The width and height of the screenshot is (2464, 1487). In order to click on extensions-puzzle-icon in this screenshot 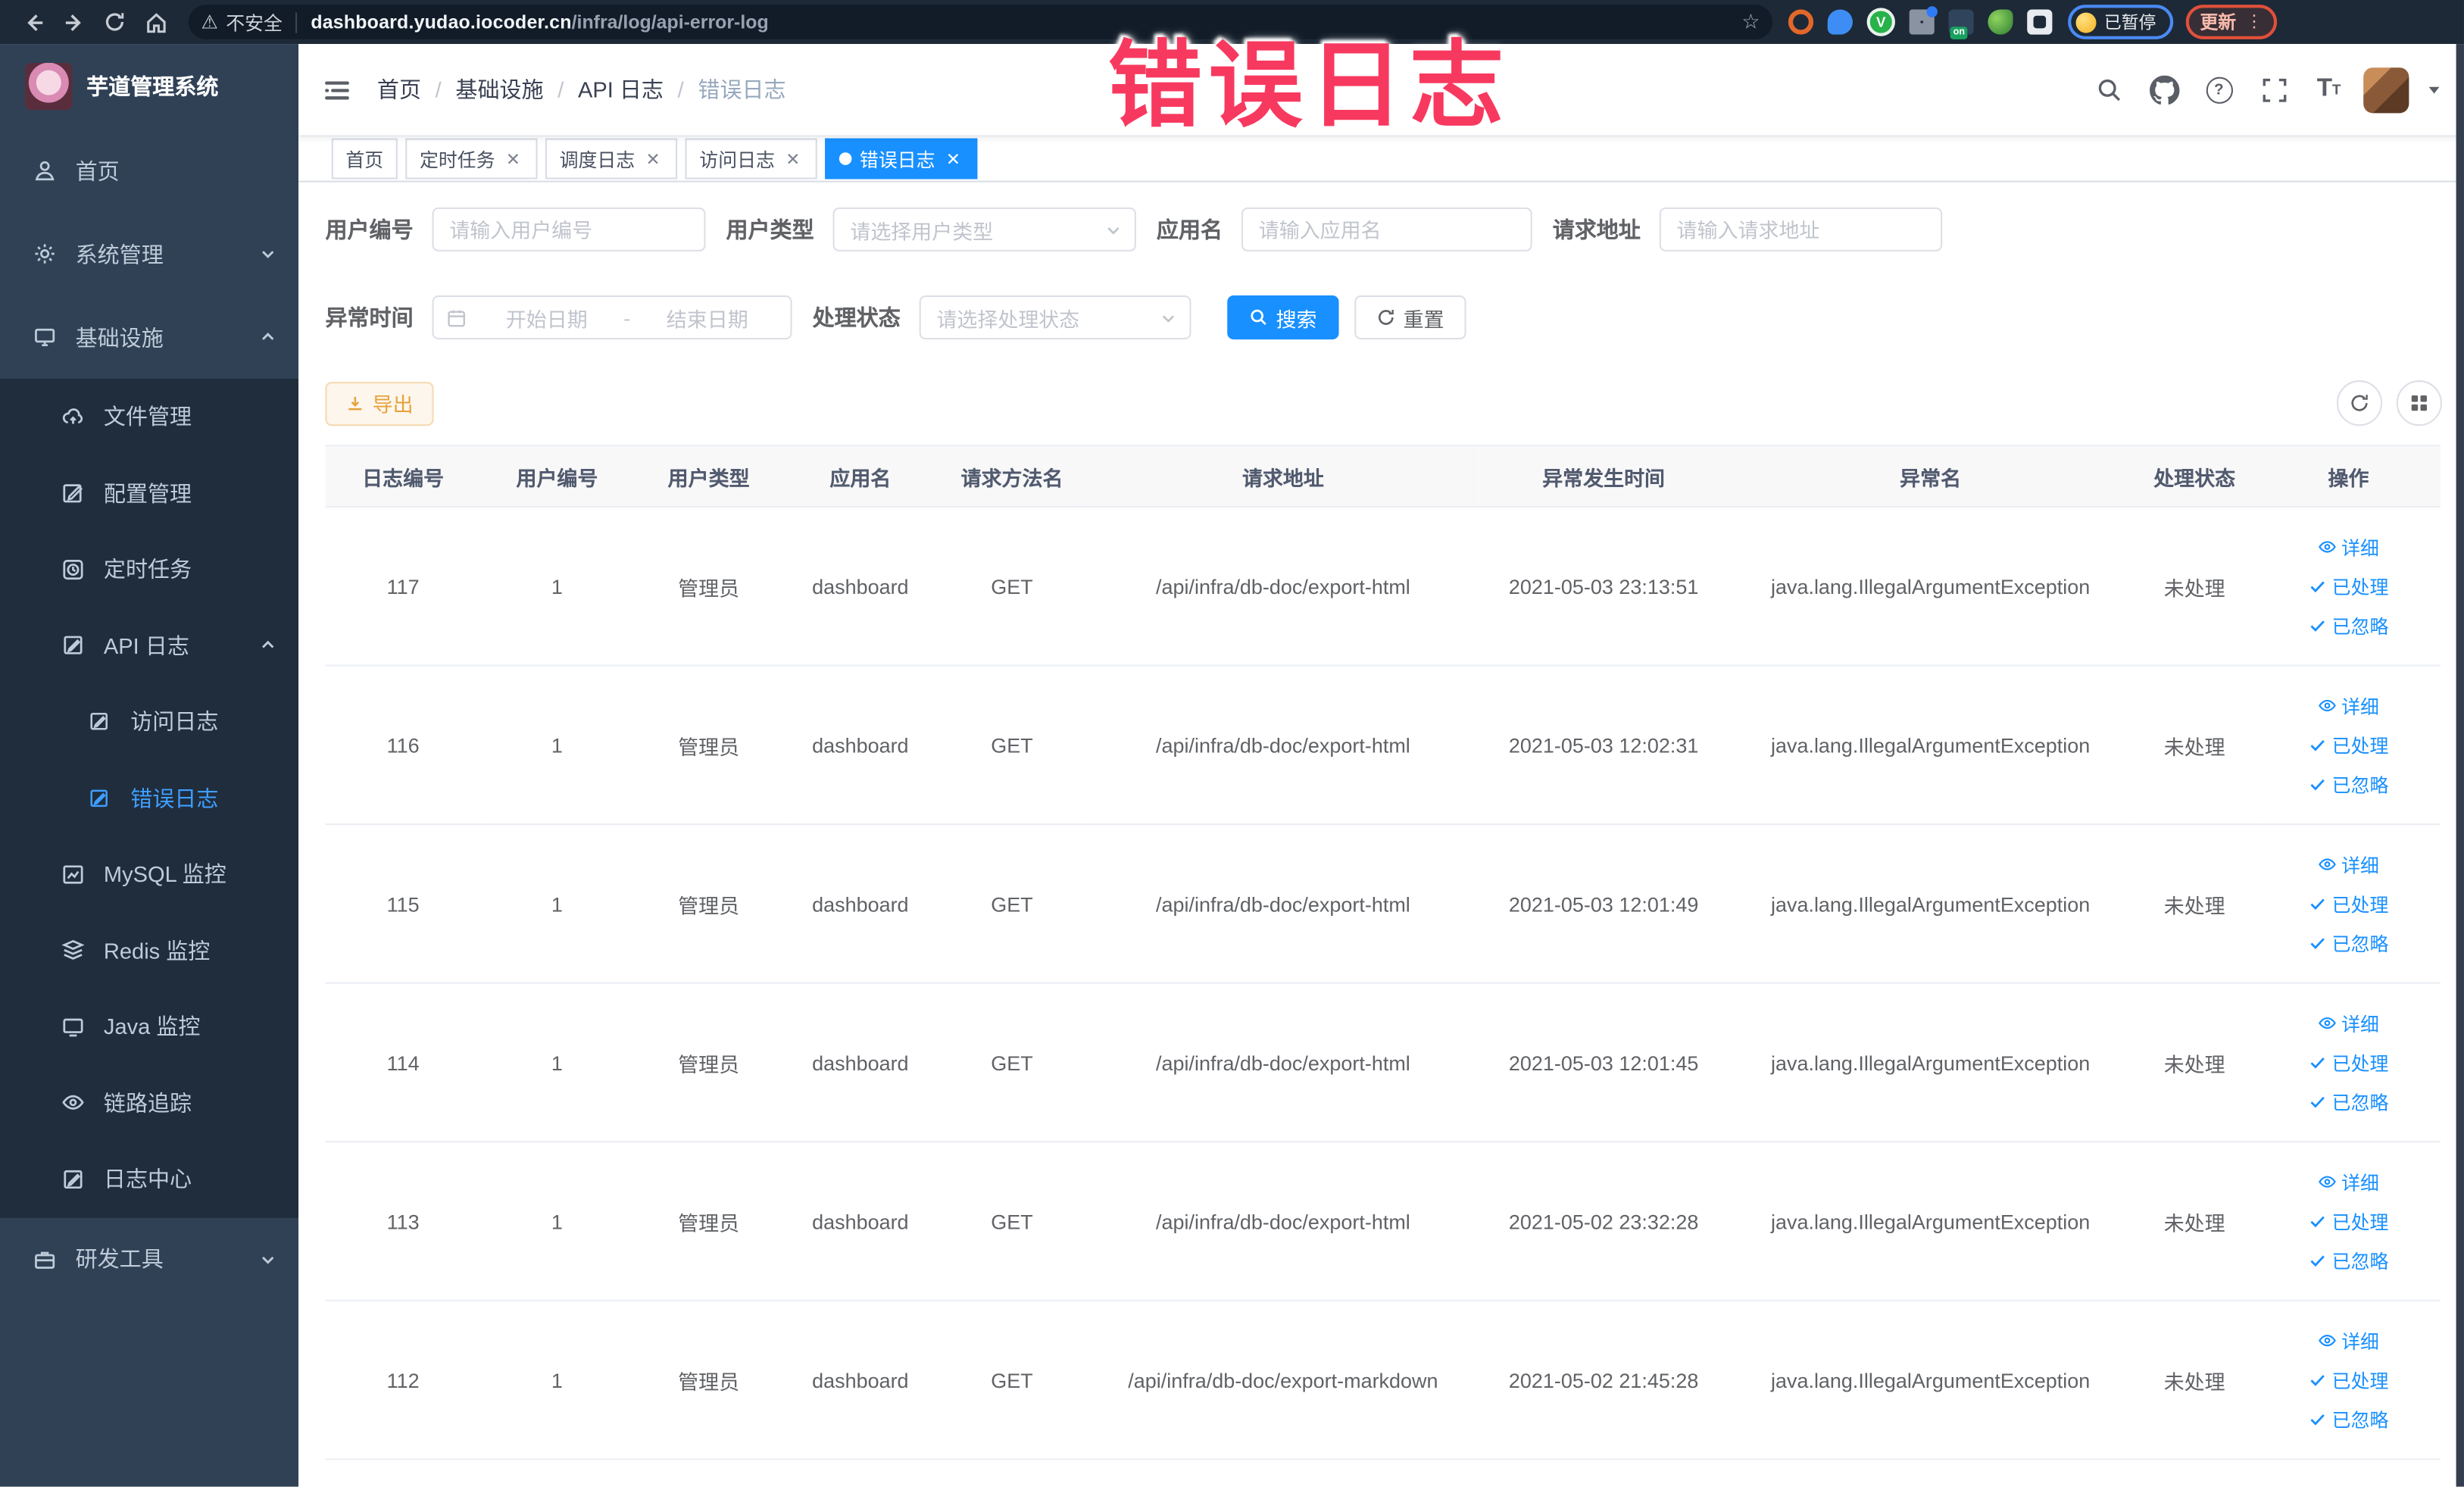, I will do `click(2040, 22)`.